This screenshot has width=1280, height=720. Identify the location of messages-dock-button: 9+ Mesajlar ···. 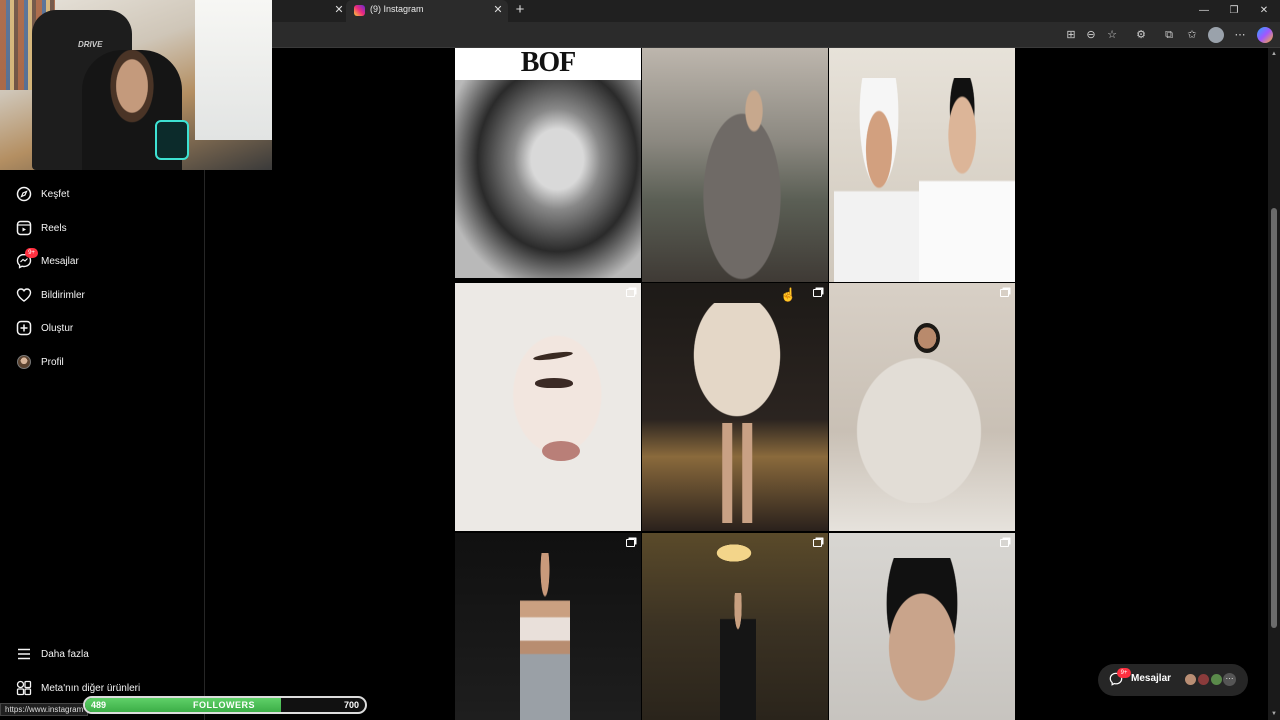
(1173, 680).